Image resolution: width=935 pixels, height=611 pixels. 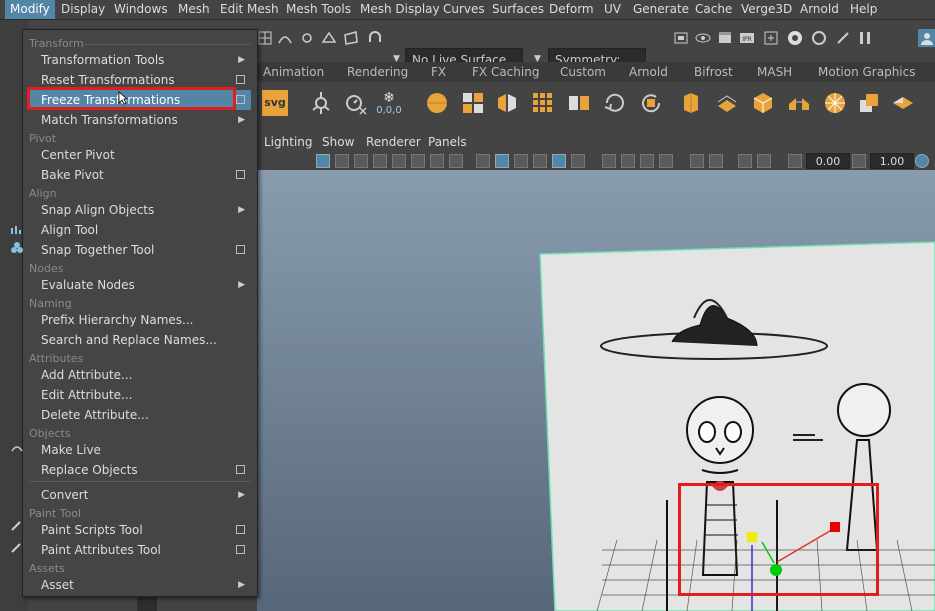 I want to click on menu-item-snap-together-tool: Snap Together Tool, so click(x=140, y=250).